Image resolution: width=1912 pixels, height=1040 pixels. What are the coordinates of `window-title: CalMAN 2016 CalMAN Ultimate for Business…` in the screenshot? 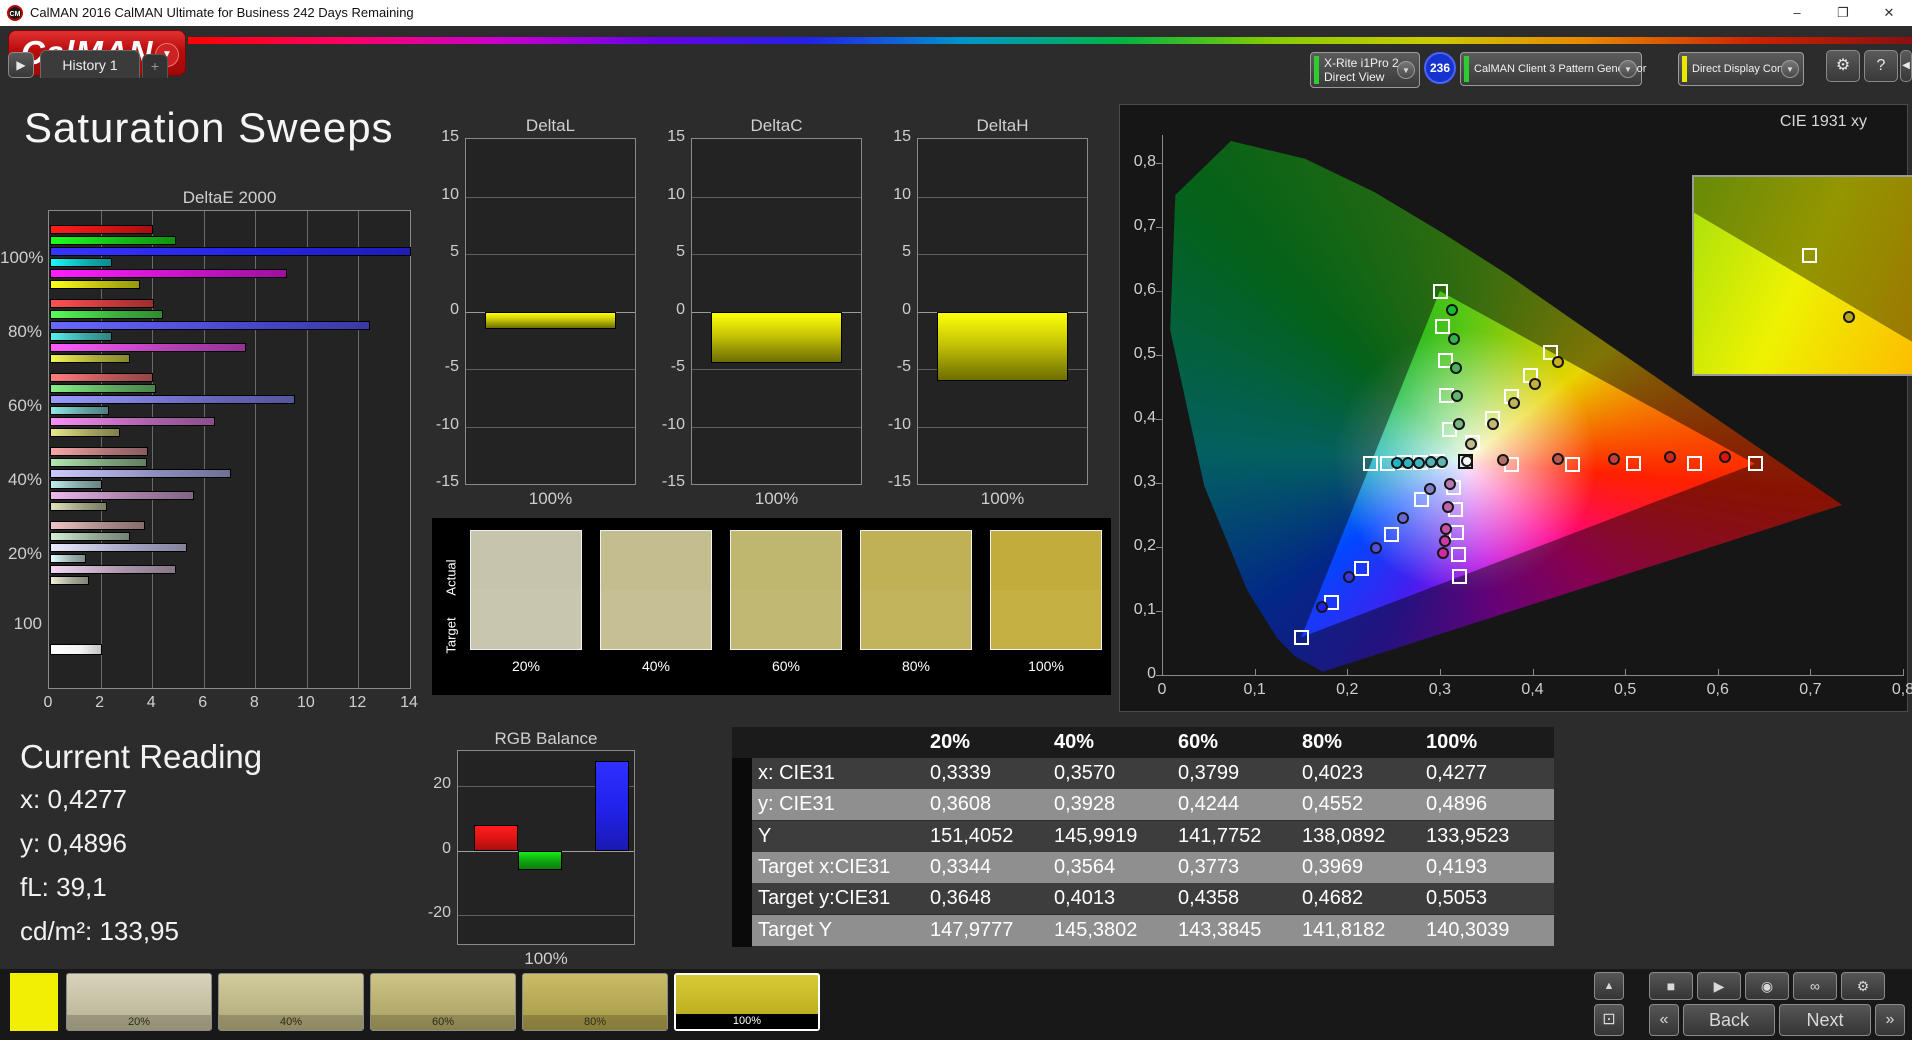 It's located at (222, 12).